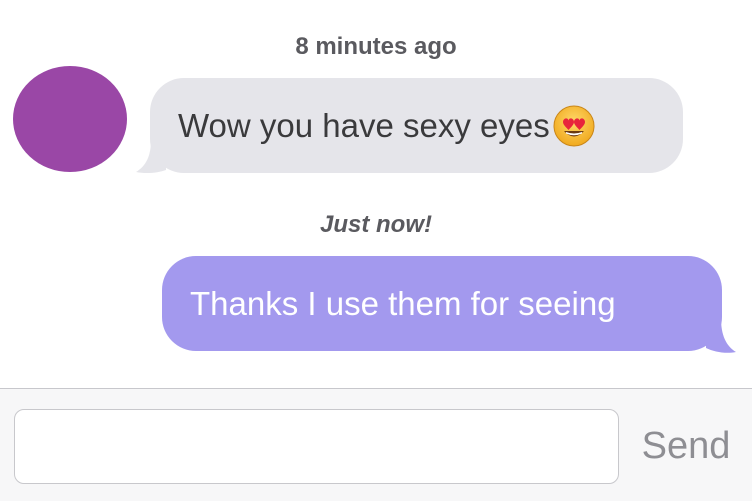 This screenshot has width=752, height=501. I want to click on message-timestamp: 8 minutes ago, so click(376, 46).